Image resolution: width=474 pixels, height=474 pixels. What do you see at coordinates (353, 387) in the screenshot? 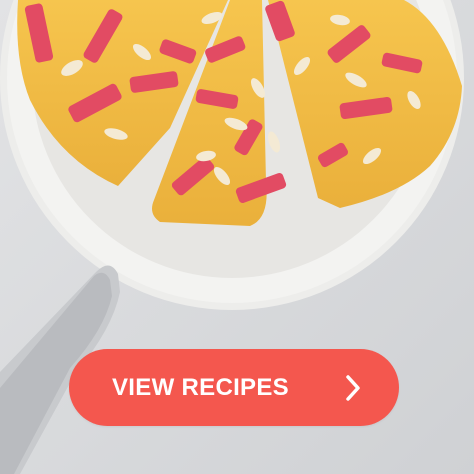
I see `chevron-right-icon` at bounding box center [353, 387].